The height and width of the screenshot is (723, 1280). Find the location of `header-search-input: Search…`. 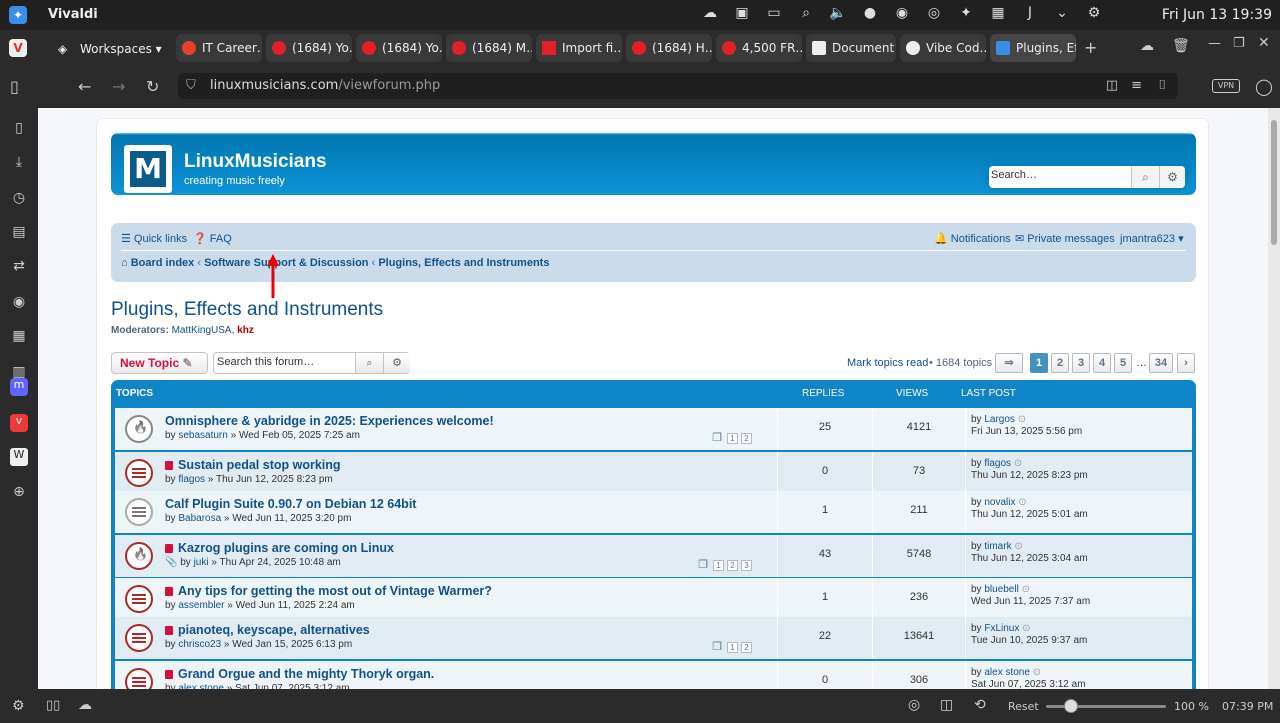

header-search-input: Search… is located at coordinates (1014, 175).